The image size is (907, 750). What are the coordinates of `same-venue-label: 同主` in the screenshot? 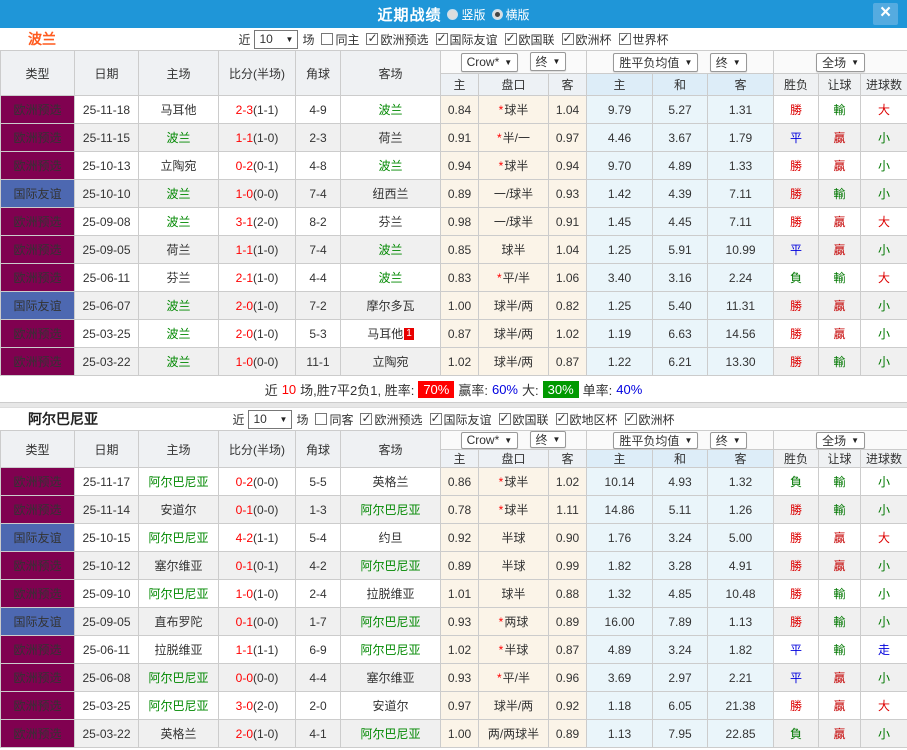 It's located at (347, 39).